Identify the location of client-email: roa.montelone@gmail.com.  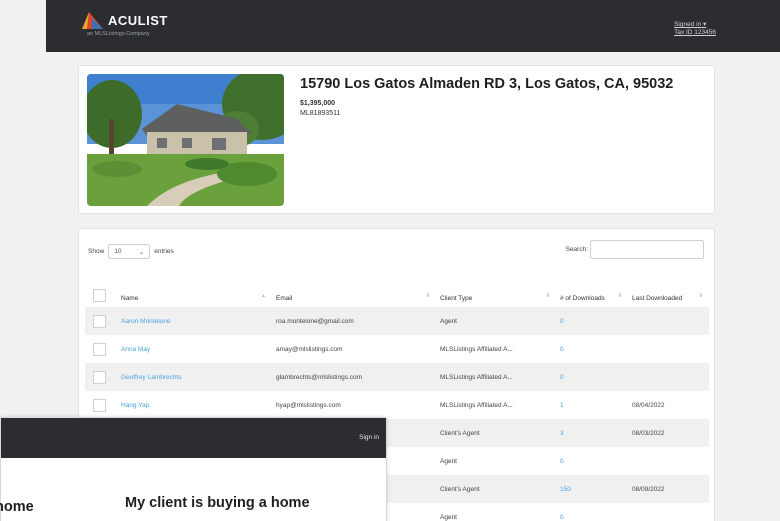
(315, 321).